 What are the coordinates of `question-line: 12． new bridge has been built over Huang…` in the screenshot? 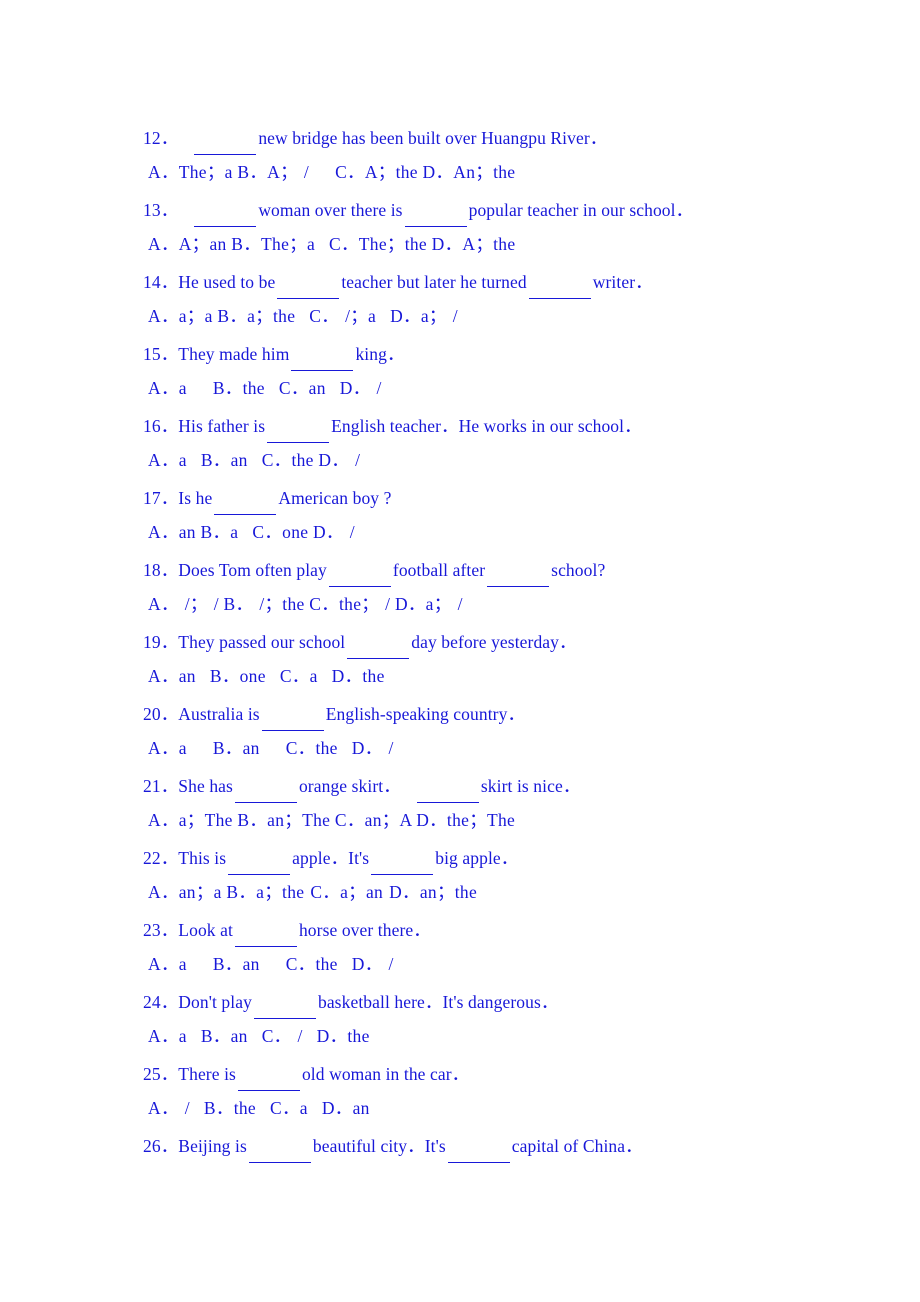 It's located at (511, 136).